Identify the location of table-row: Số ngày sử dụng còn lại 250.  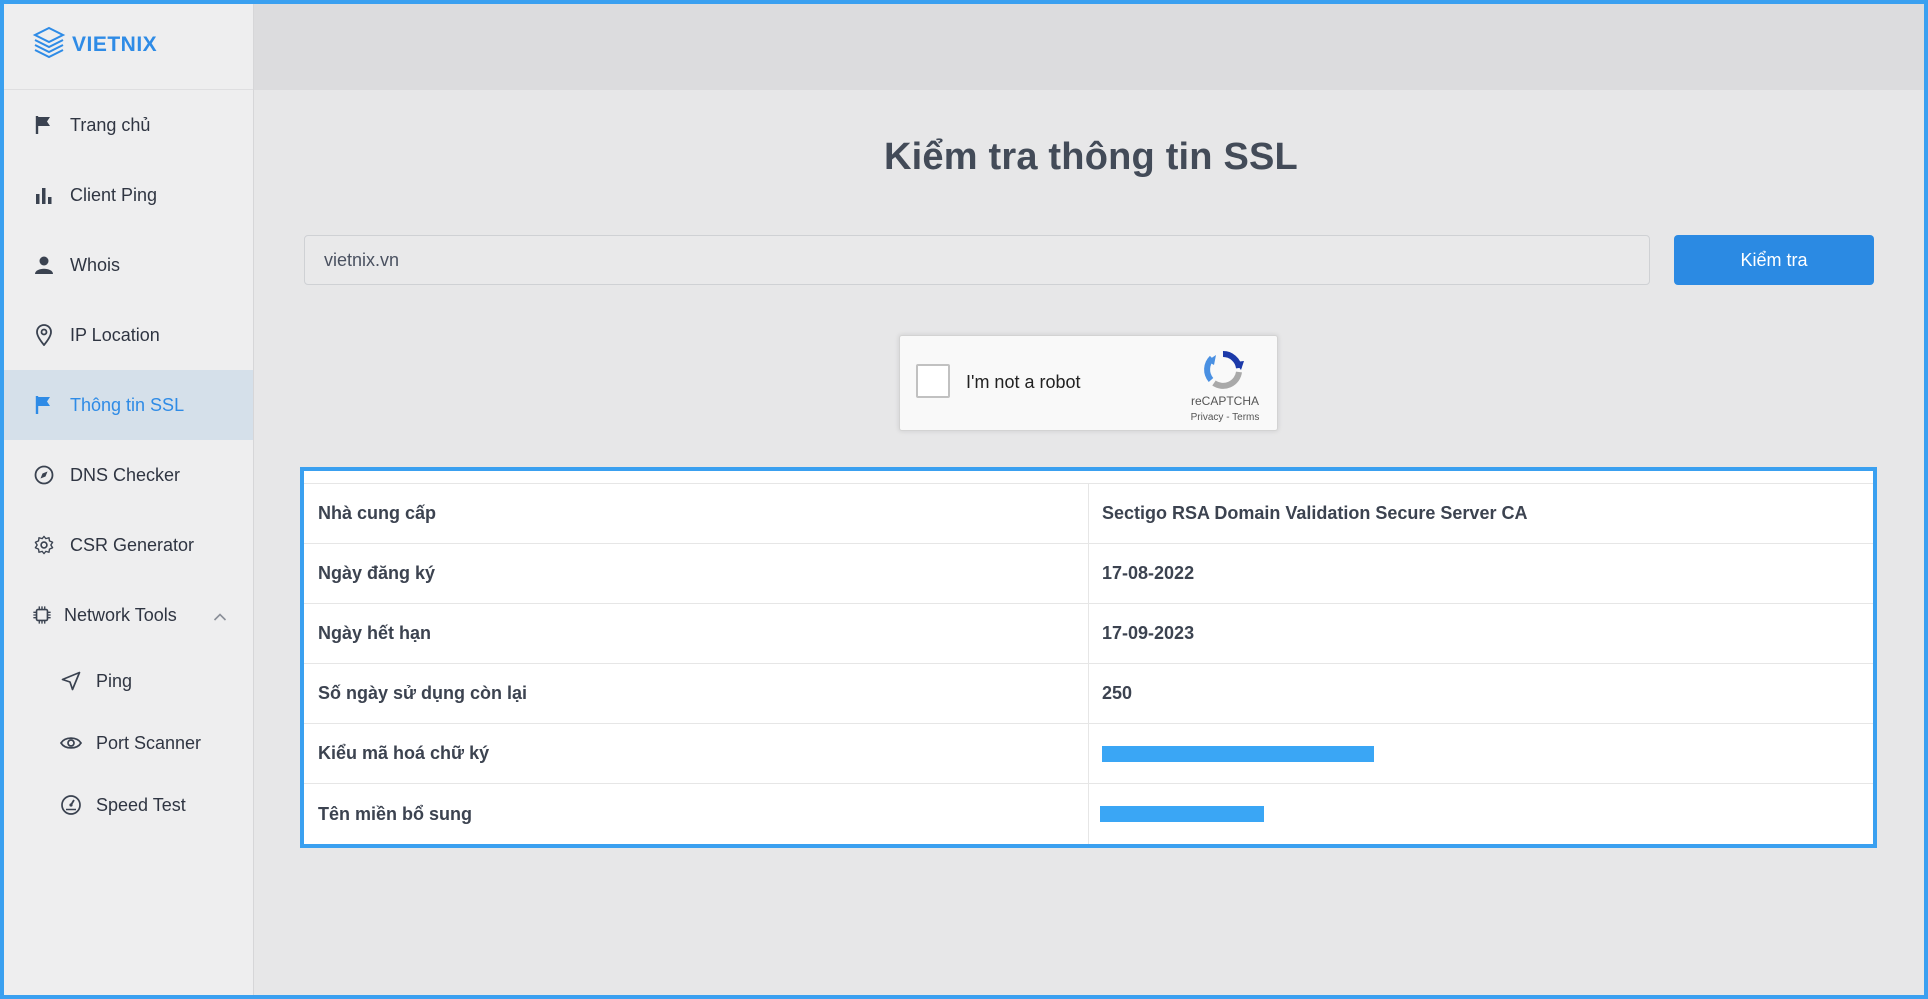
(1088, 694).